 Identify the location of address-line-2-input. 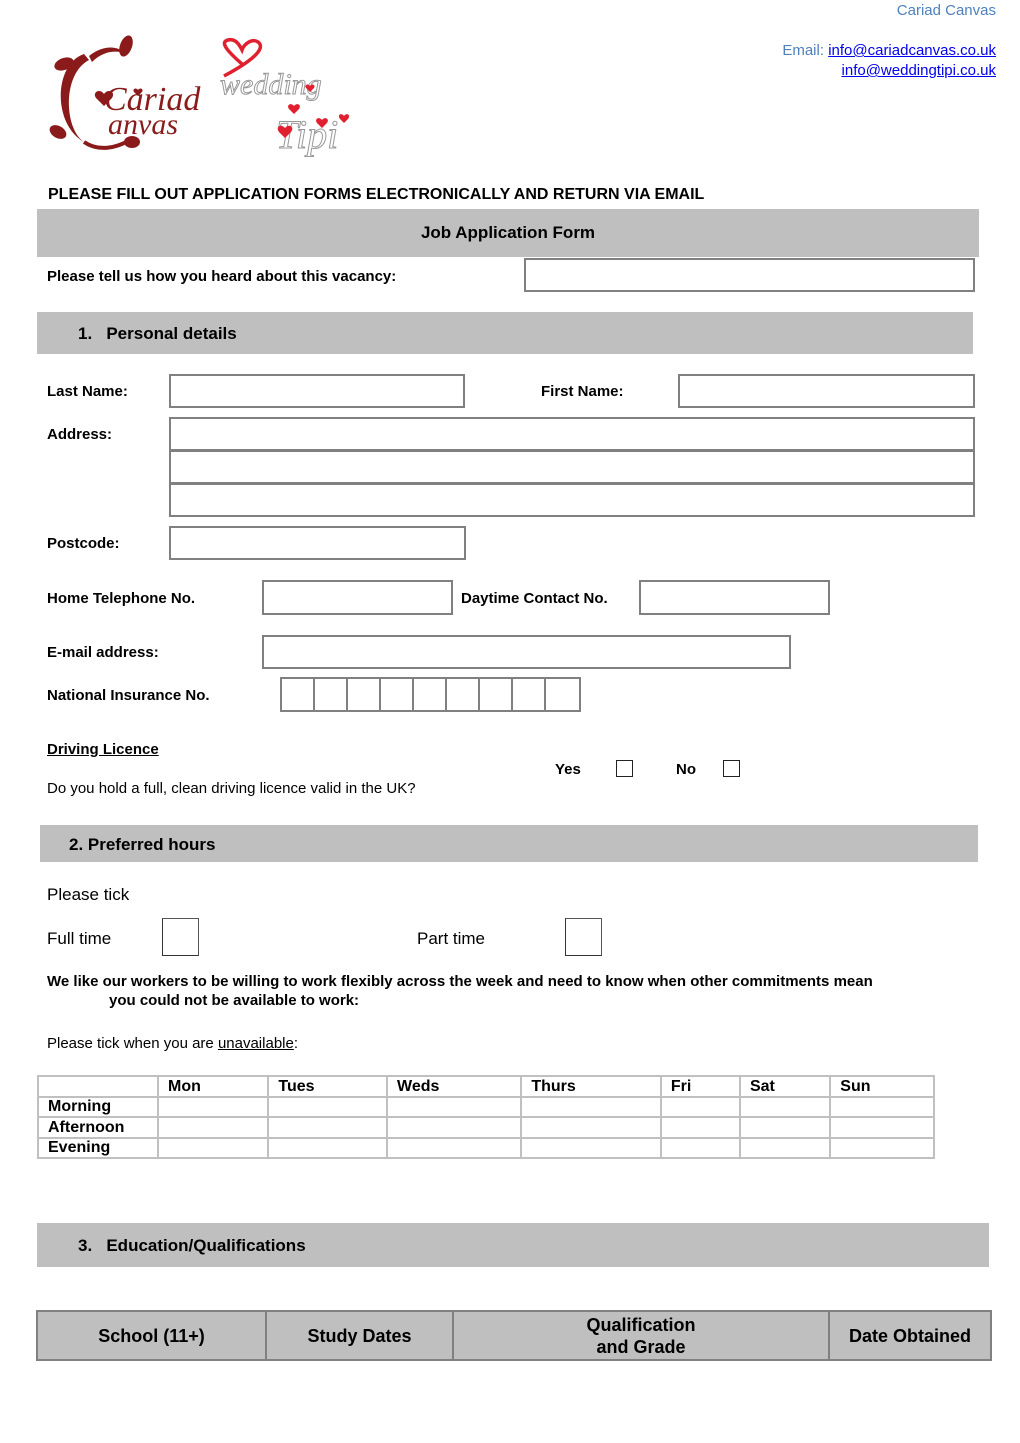
(572, 467).